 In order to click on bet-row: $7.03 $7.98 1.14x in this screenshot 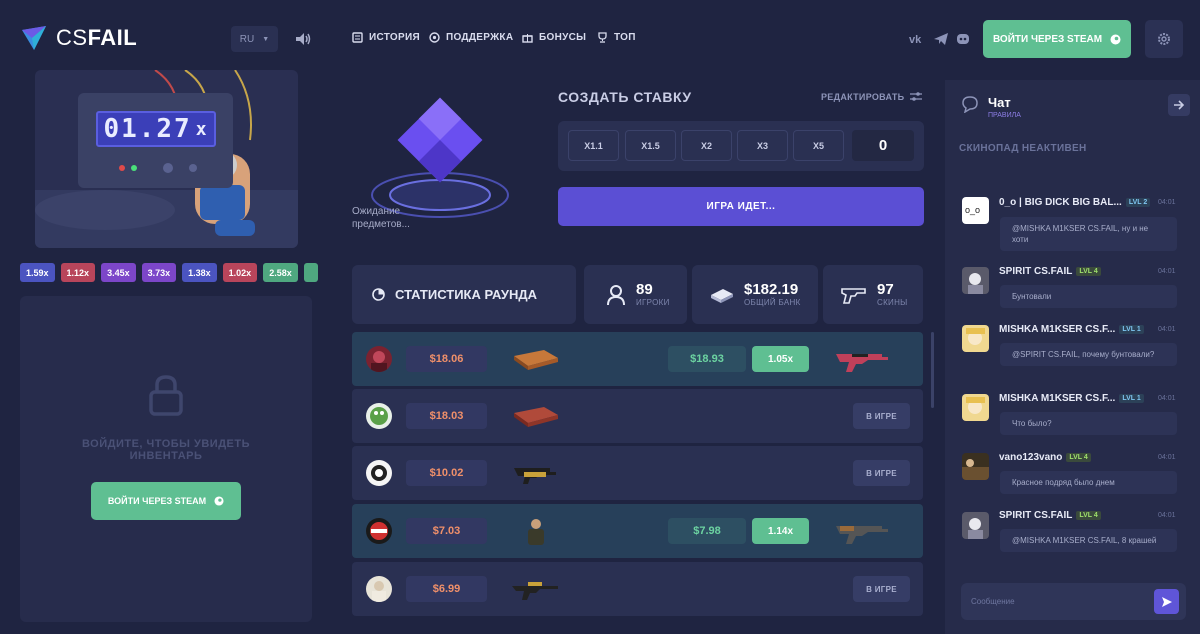, I will do `click(637, 531)`.